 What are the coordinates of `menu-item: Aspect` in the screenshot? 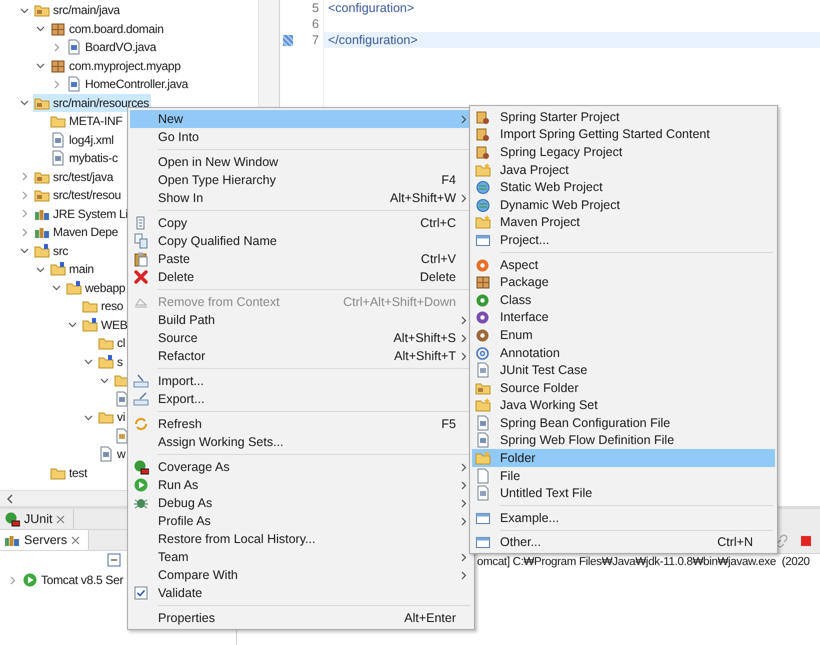 It's located at (623, 265).